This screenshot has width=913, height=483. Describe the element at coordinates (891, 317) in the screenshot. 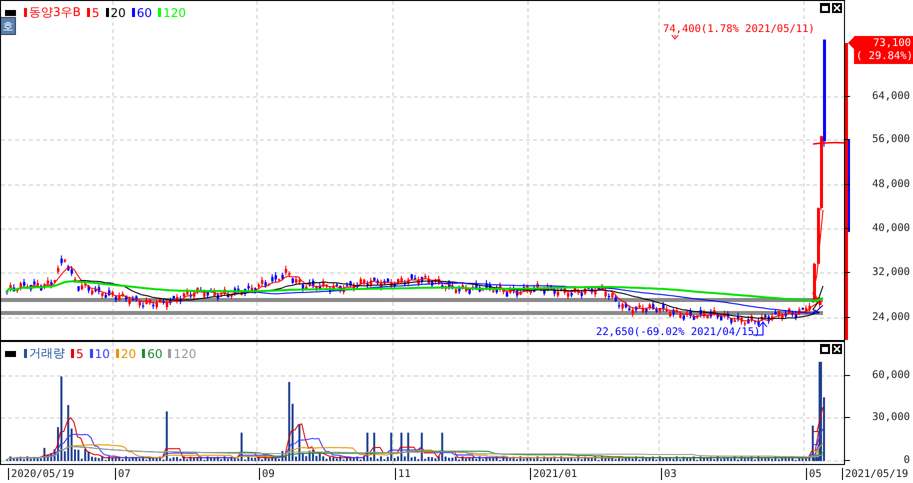

I see `price-axis-label: 24,000` at that location.